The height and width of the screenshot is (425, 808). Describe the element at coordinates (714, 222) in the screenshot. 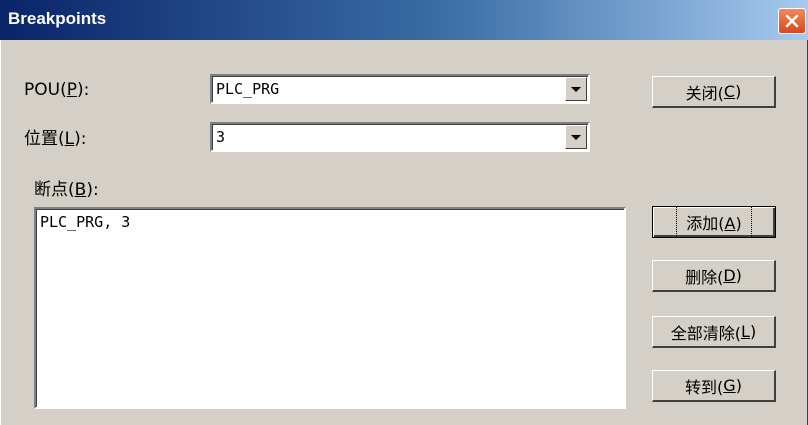

I see `add-button: 添加(A)` at that location.